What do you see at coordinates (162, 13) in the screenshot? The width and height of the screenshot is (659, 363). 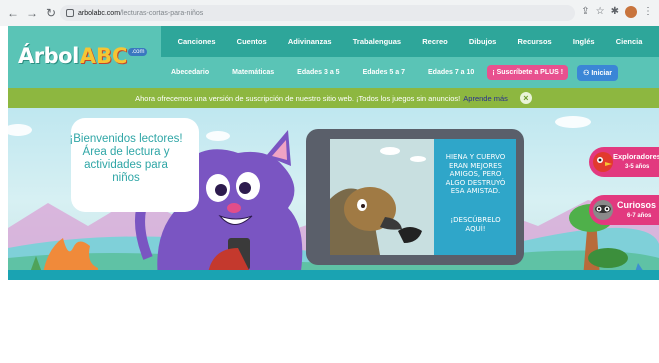 I see `url-path: /lecturas-cortas-para-niños` at bounding box center [162, 13].